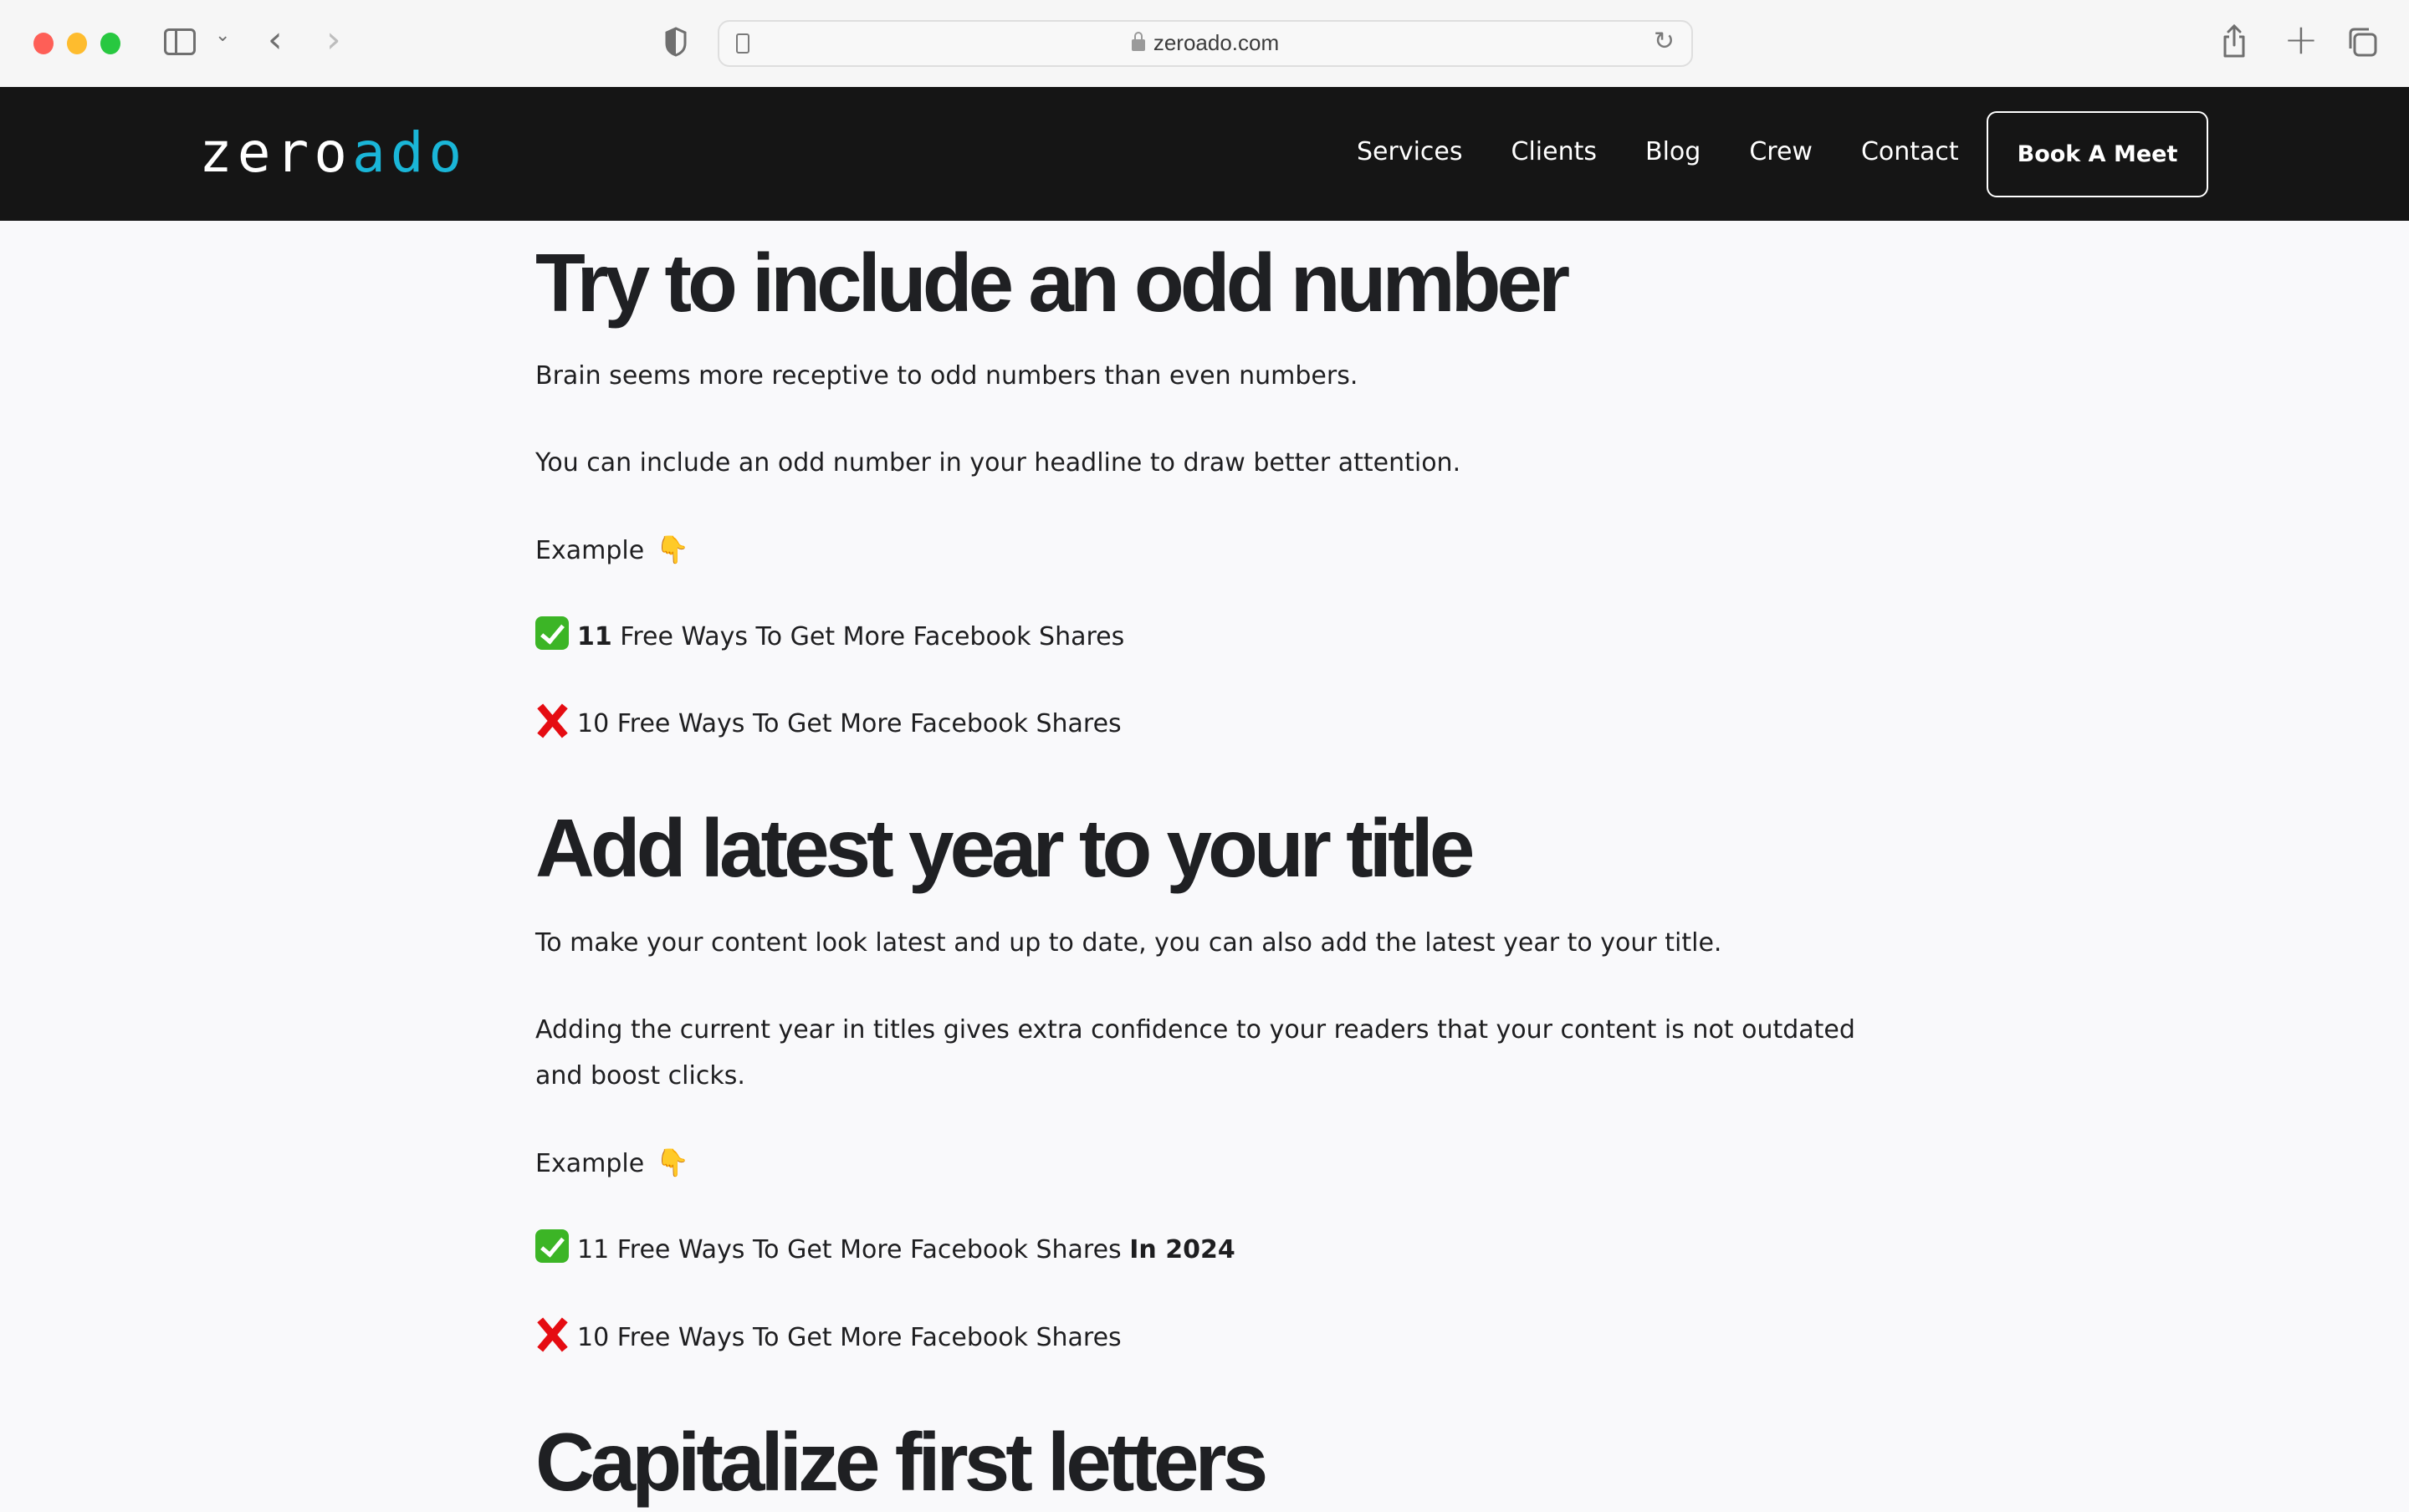 Image resolution: width=2409 pixels, height=1512 pixels. What do you see at coordinates (2301, 39) in the screenshot?
I see `new-tab-icon: +` at bounding box center [2301, 39].